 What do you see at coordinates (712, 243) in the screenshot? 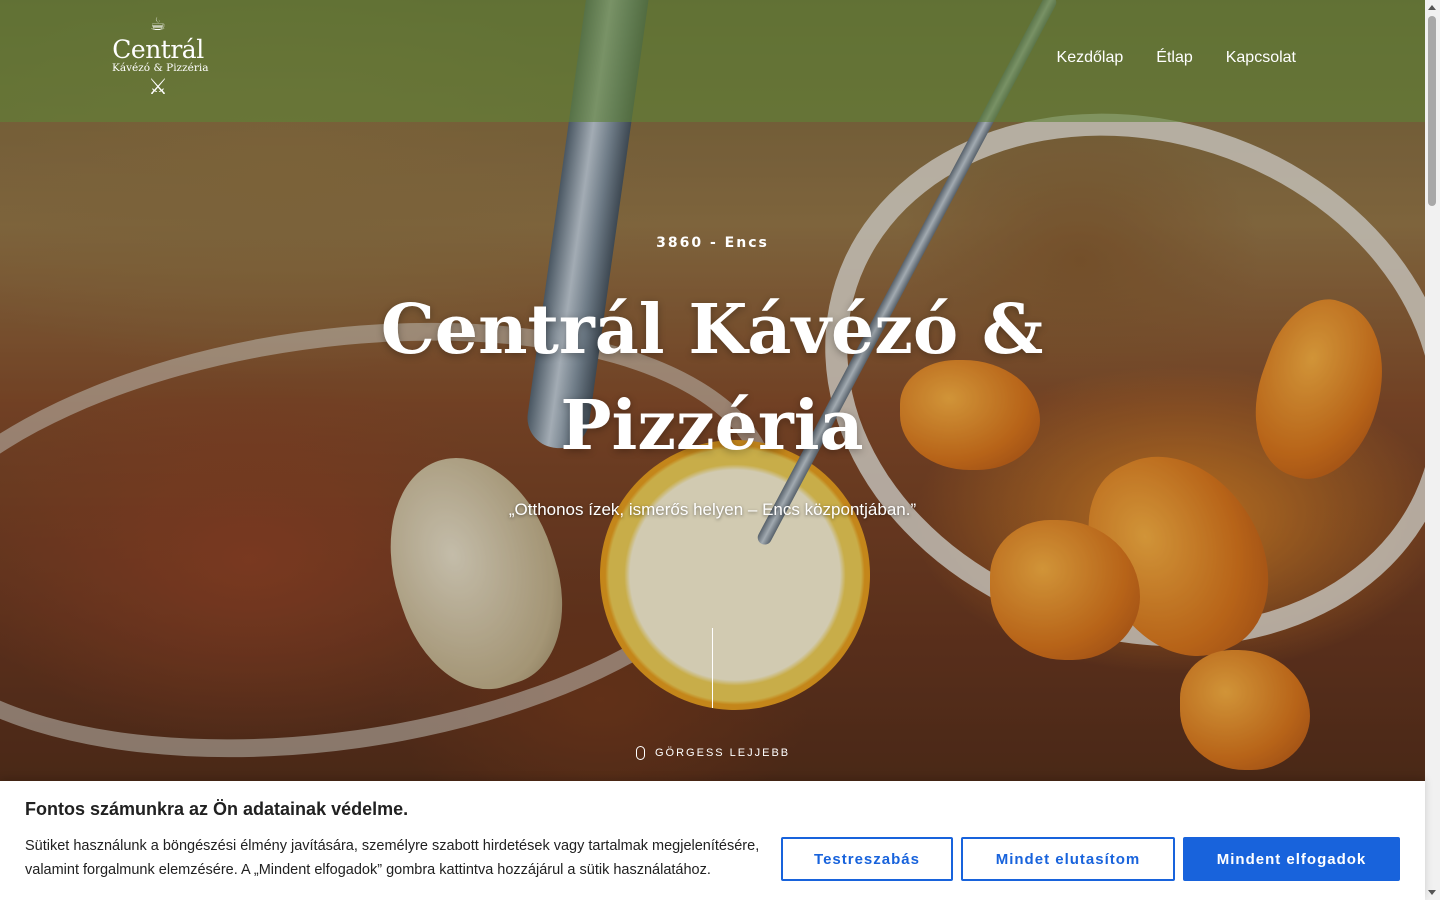
I see `hero-location: 3860 - Encs` at bounding box center [712, 243].